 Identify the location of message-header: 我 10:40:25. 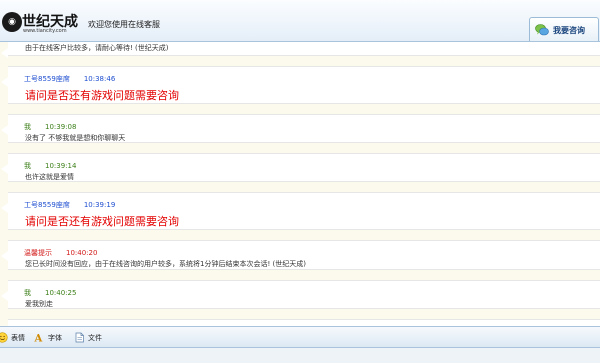
(50, 293).